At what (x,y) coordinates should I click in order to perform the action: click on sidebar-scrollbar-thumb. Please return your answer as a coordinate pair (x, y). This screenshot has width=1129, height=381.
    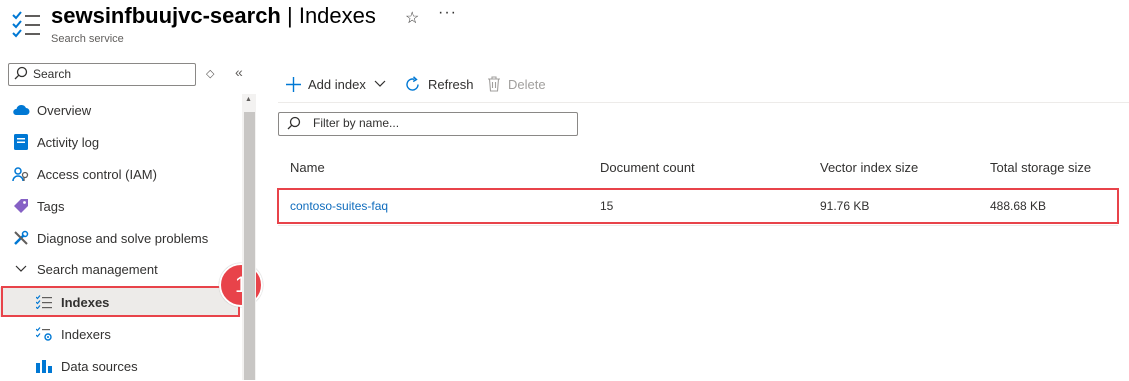
    Looking at the image, I should click on (249, 246).